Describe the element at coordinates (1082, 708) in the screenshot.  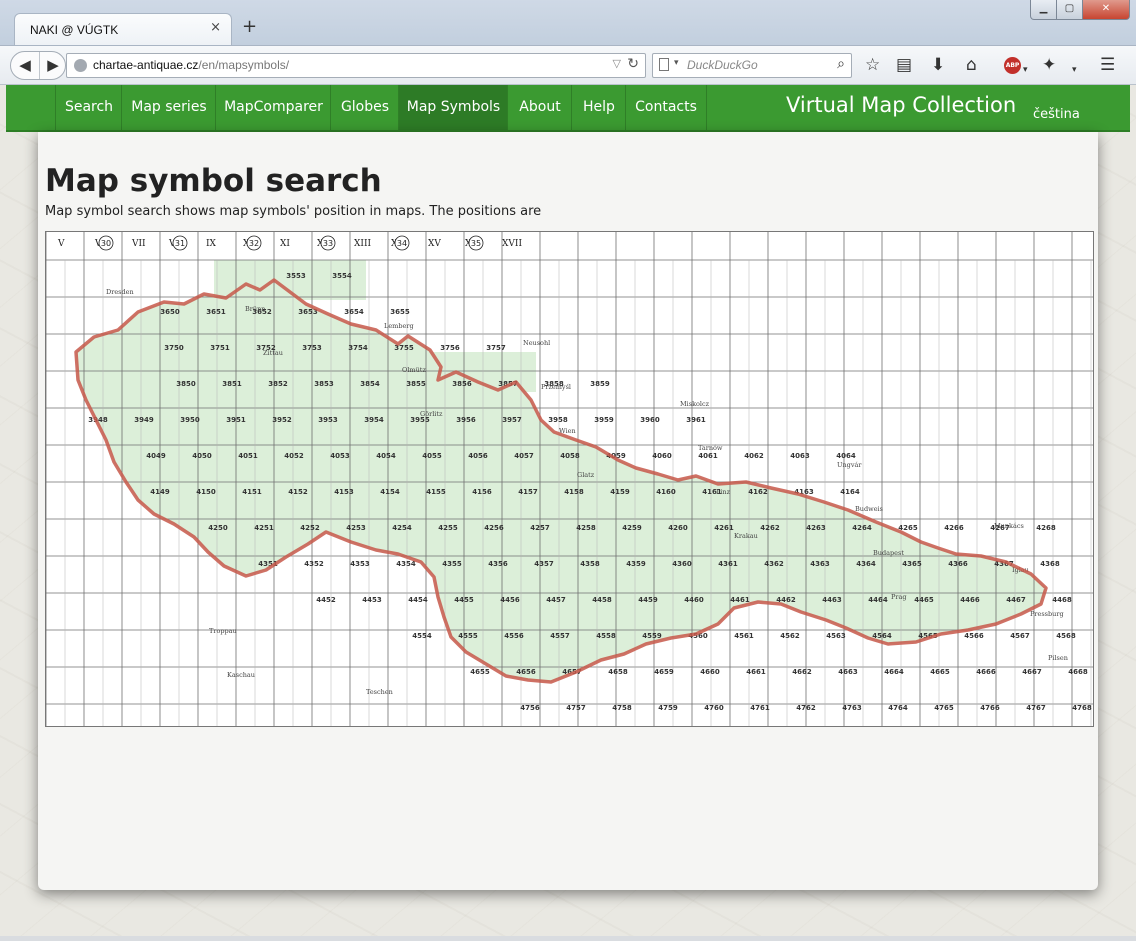
I see `sheet-number: 4768` at that location.